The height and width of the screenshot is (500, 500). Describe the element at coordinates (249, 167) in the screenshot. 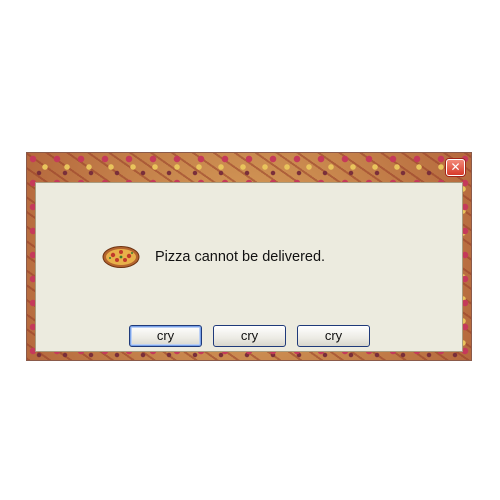

I see `dialog-titlebar: ✕` at that location.